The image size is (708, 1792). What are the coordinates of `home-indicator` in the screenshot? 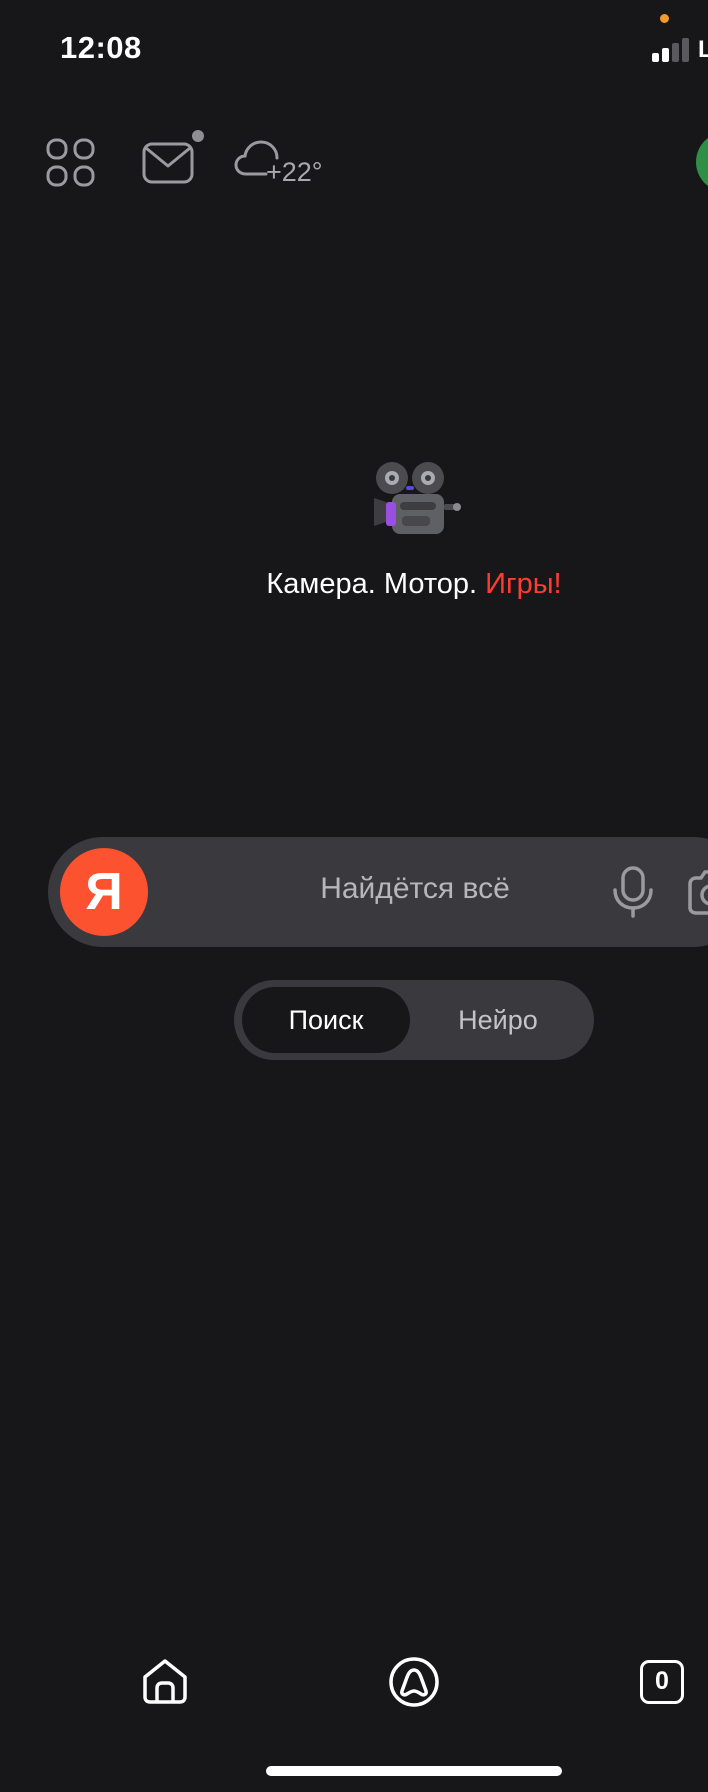 It's located at (414, 1771).